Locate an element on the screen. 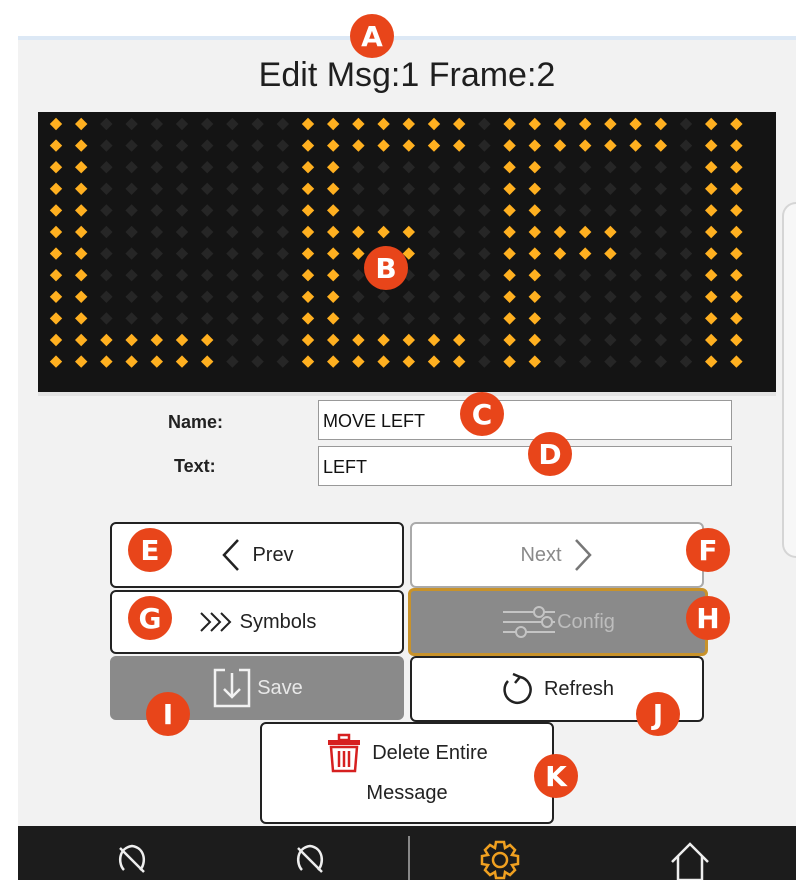 This screenshot has width=796, height=880. text-field: LEFT is located at coordinates (525, 466).